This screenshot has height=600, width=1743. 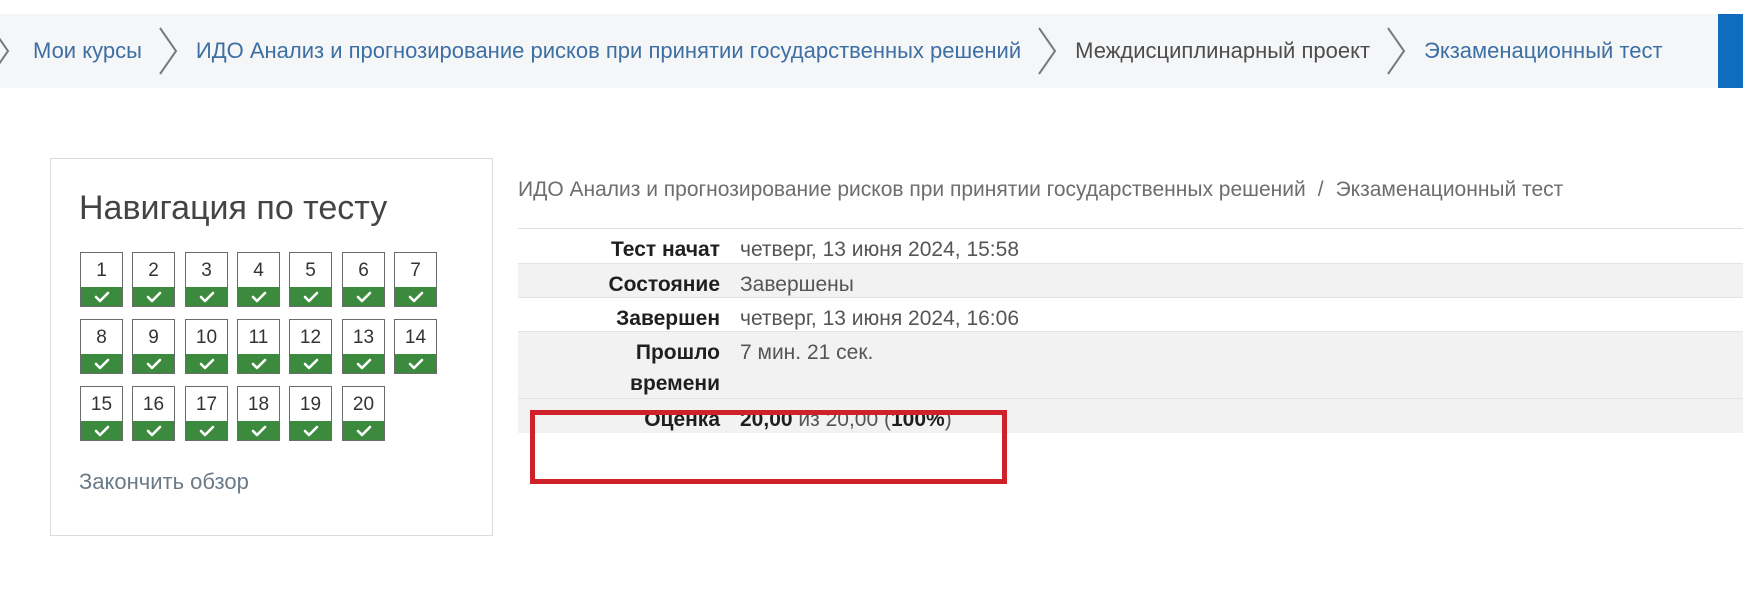 What do you see at coordinates (363, 404) in the screenshot?
I see `question-number: 20` at bounding box center [363, 404].